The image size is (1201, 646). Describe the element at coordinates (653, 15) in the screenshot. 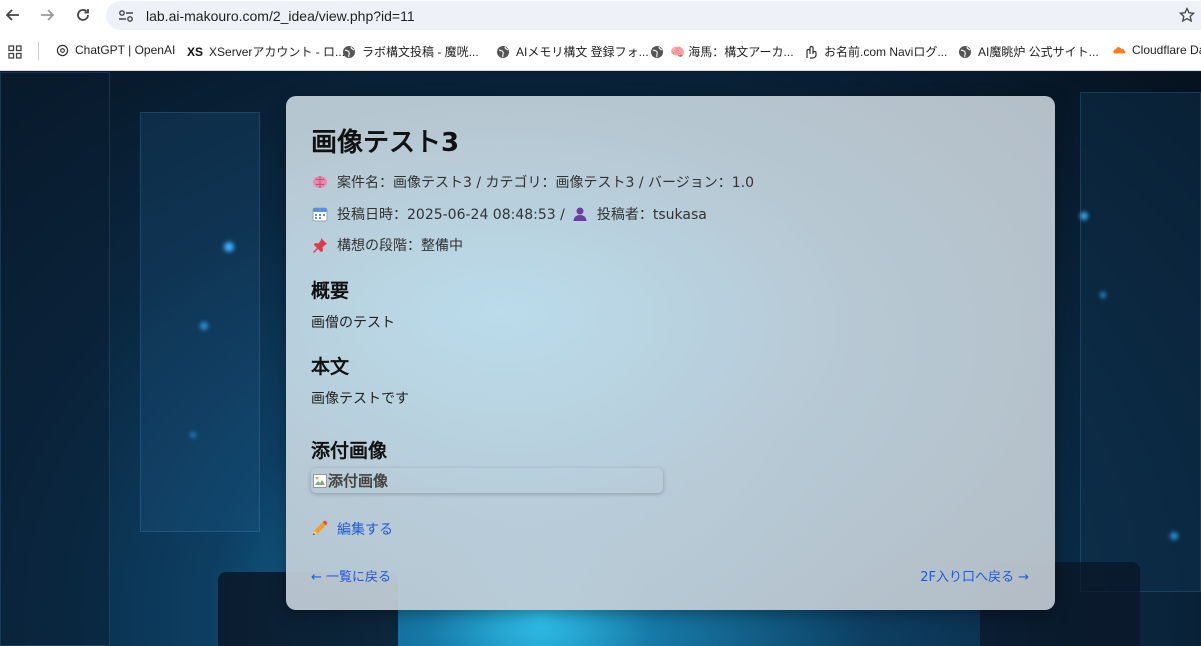

I see `address-bar: lab.ai-makouro.com/2_idea/view.php?id=11` at that location.